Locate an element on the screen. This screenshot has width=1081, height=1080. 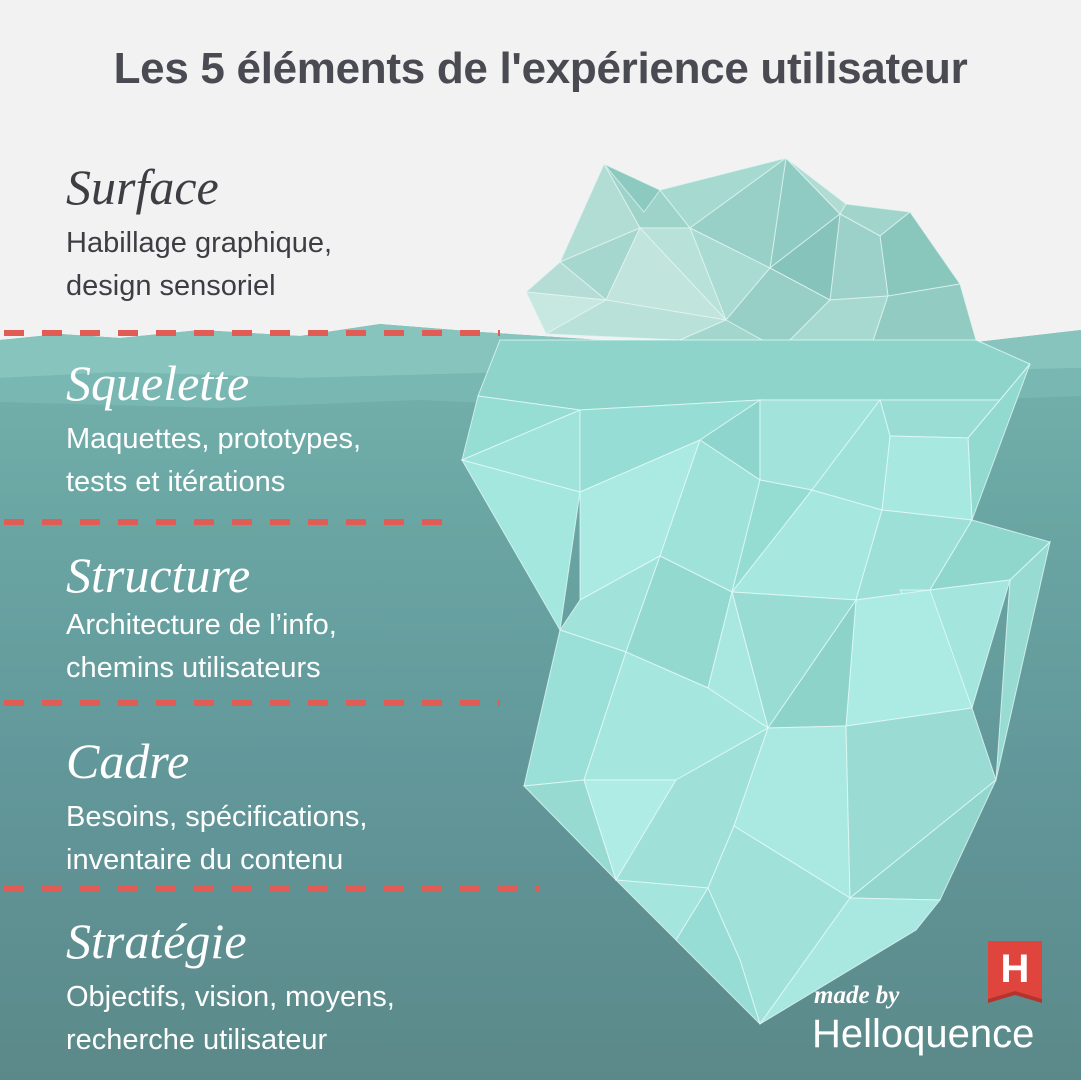
layer-description-line: Architecture de l’info, is located at coordinates (201, 625).